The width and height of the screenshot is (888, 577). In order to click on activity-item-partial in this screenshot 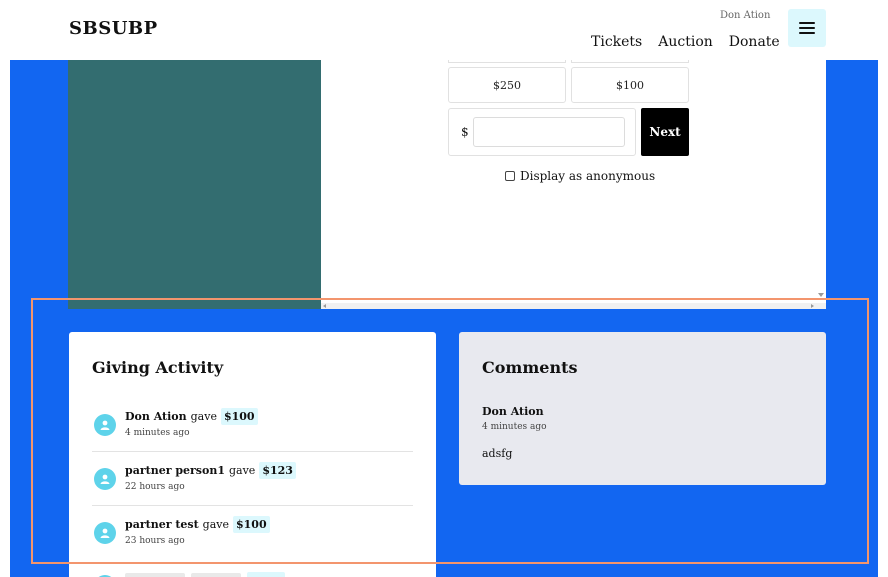, I will do `click(252, 574)`.